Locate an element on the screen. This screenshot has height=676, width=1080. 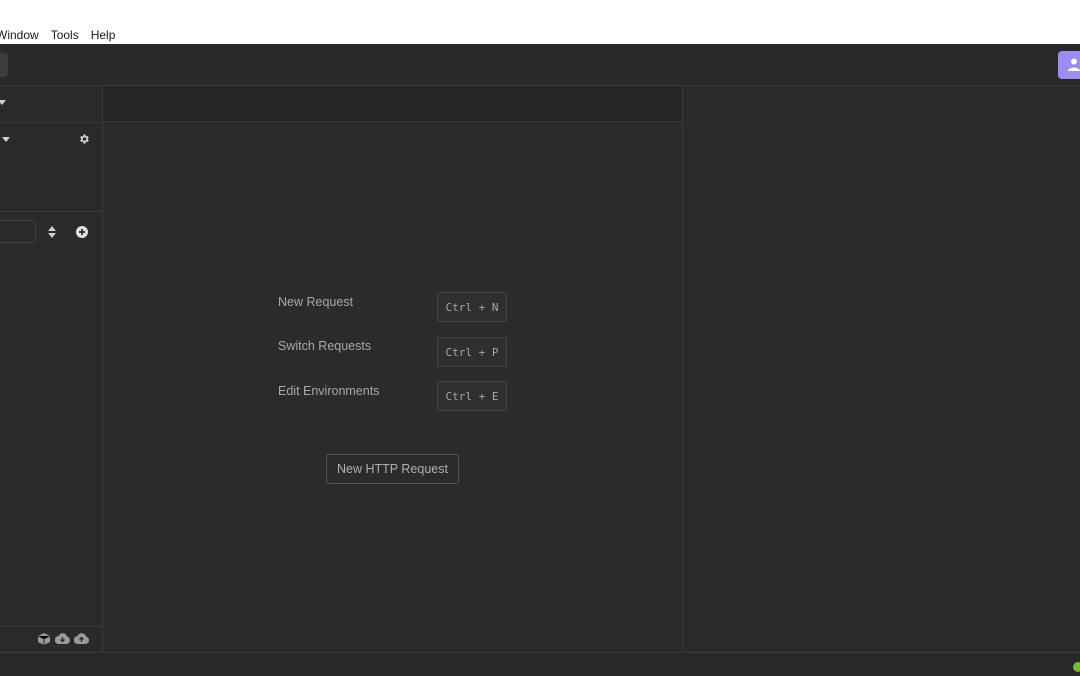
account-button is located at coordinates (1069, 65).